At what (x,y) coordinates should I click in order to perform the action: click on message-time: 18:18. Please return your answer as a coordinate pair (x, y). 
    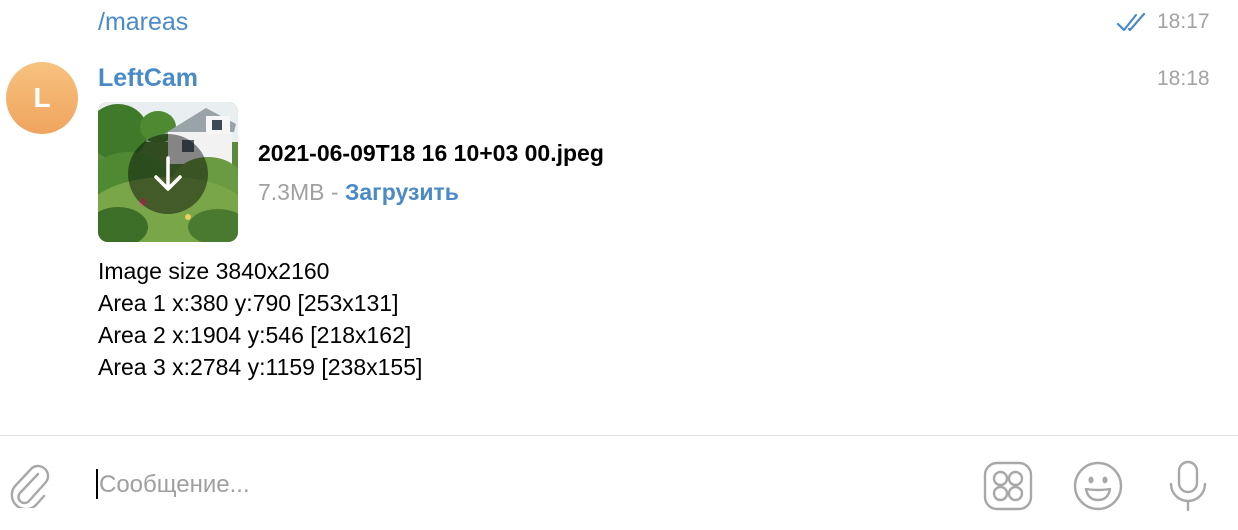
    Looking at the image, I should click on (1183, 78).